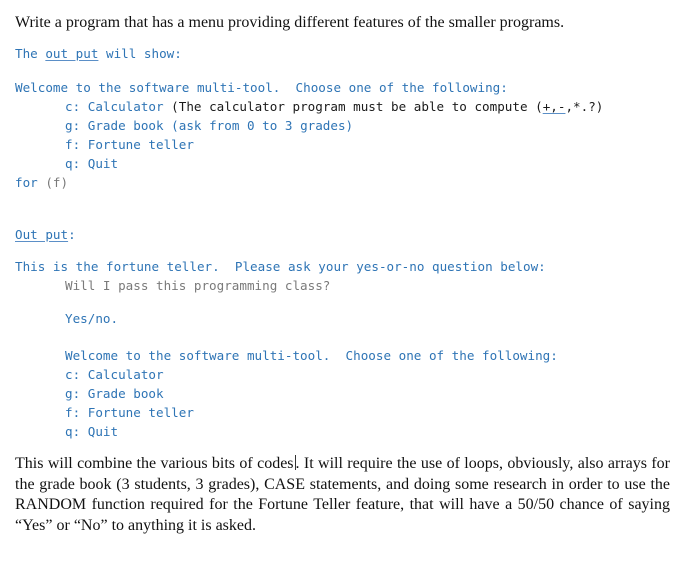  I want to click on output-intro: The out put will show:, so click(98, 53).